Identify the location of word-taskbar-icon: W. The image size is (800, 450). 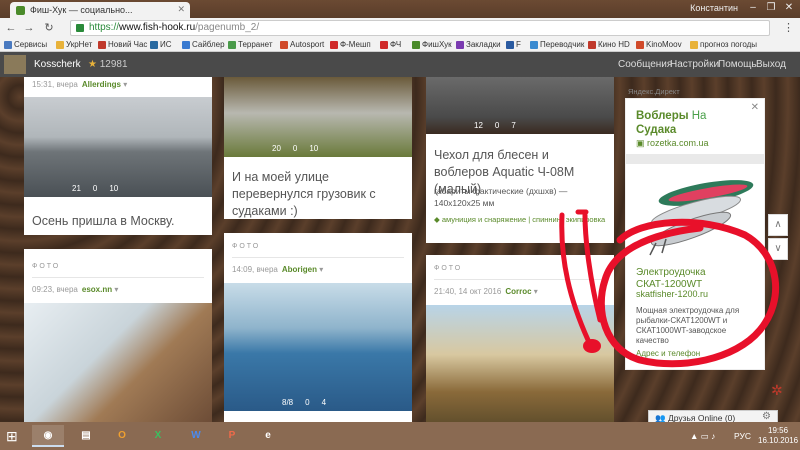
(196, 436).